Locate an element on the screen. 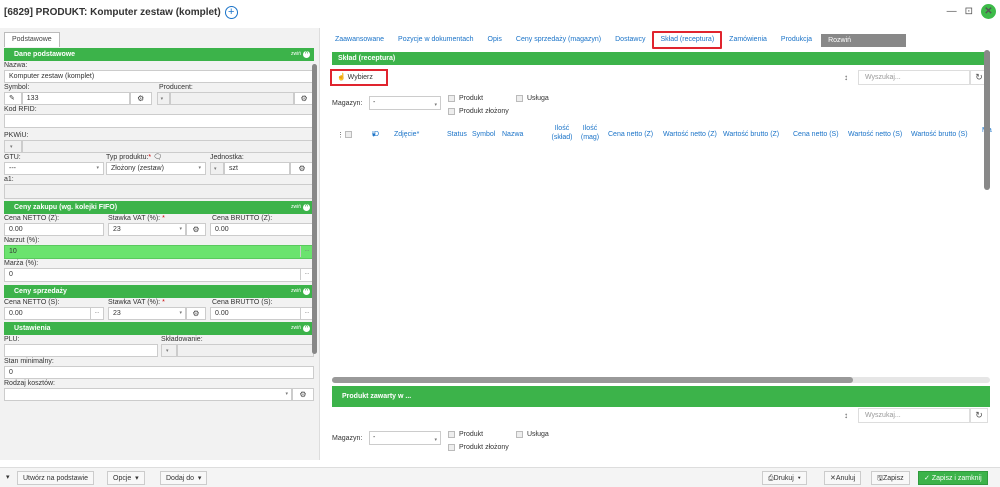 Image resolution: width=1000 pixels, height=487 pixels. col-ilosc-mag: Ilość (mag) is located at coordinates (590, 133).